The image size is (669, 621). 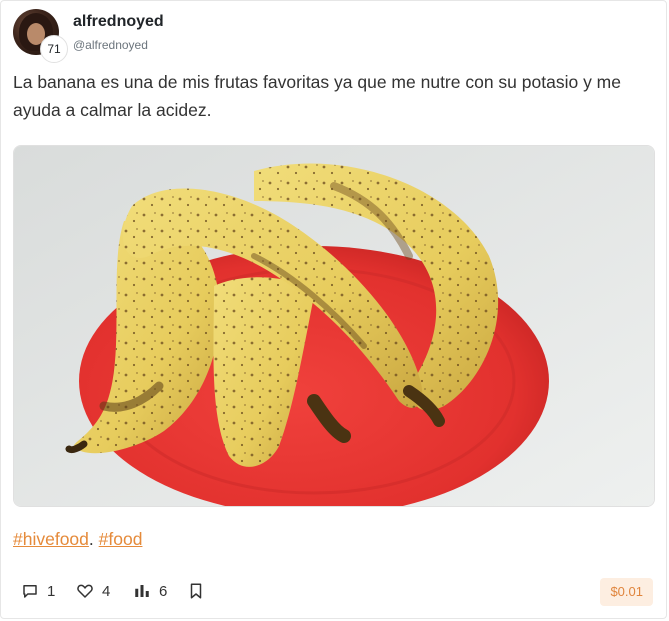 I want to click on heart-icon, so click(x=85, y=591).